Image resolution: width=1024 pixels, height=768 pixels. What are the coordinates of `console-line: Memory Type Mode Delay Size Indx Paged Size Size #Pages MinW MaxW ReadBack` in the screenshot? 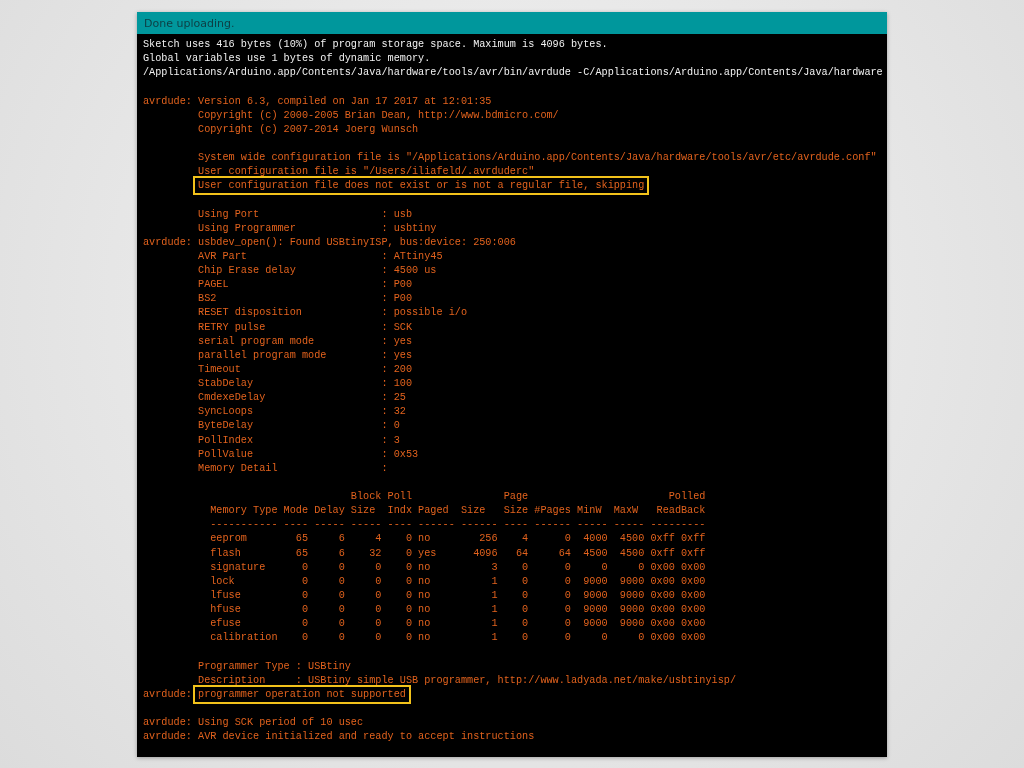 It's located at (458, 511).